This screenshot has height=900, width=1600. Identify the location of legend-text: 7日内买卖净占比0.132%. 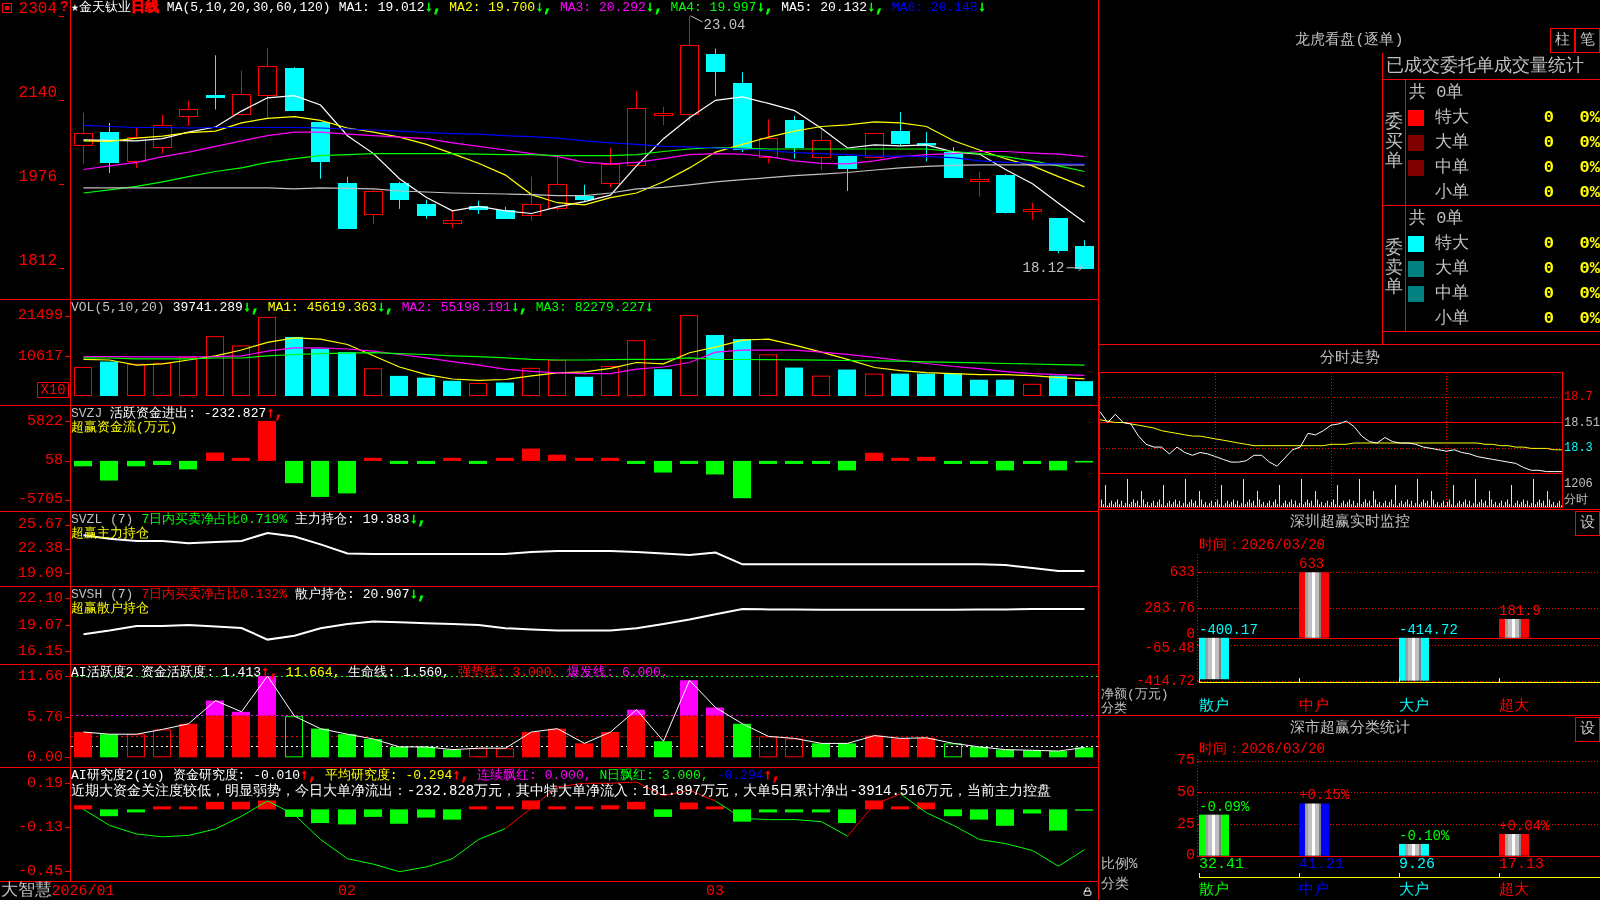
(214, 594).